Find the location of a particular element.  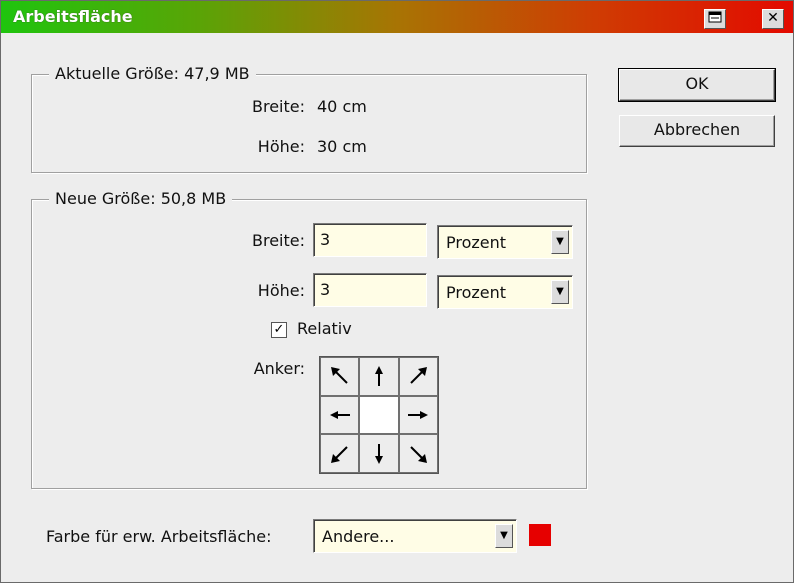

relative-label: Relativ is located at coordinates (324, 328).